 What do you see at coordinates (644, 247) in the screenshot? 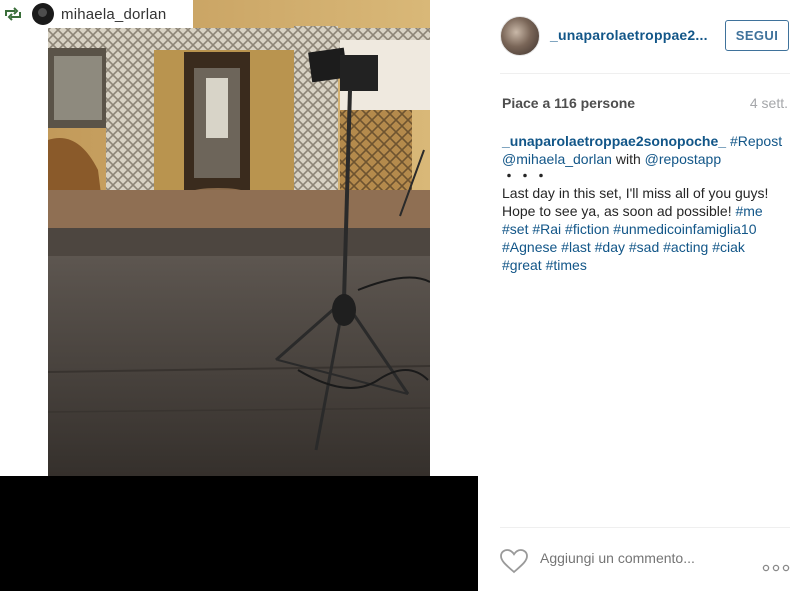
I see `hashtag: #sad` at bounding box center [644, 247].